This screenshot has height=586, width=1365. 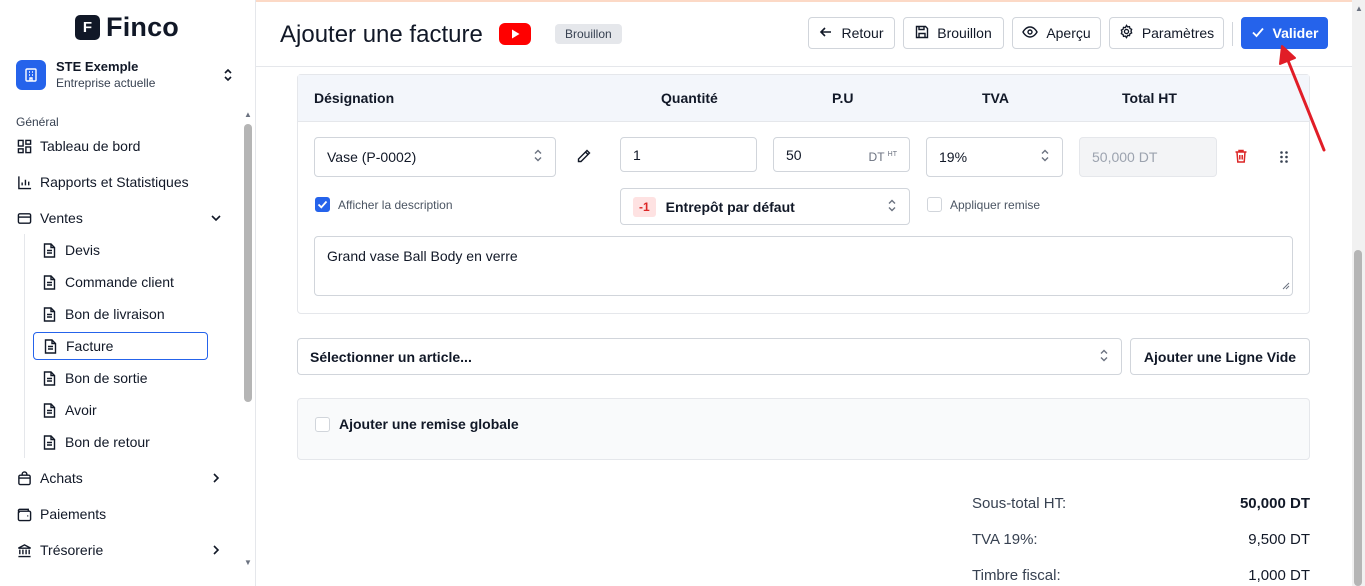 What do you see at coordinates (953, 157) in the screenshot?
I see `tva-value: 19%` at bounding box center [953, 157].